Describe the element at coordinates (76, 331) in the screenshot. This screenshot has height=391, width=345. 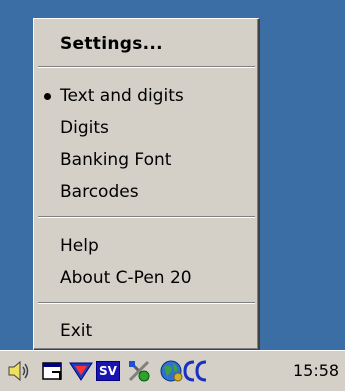
I see `menu-item-label: Exit` at that location.